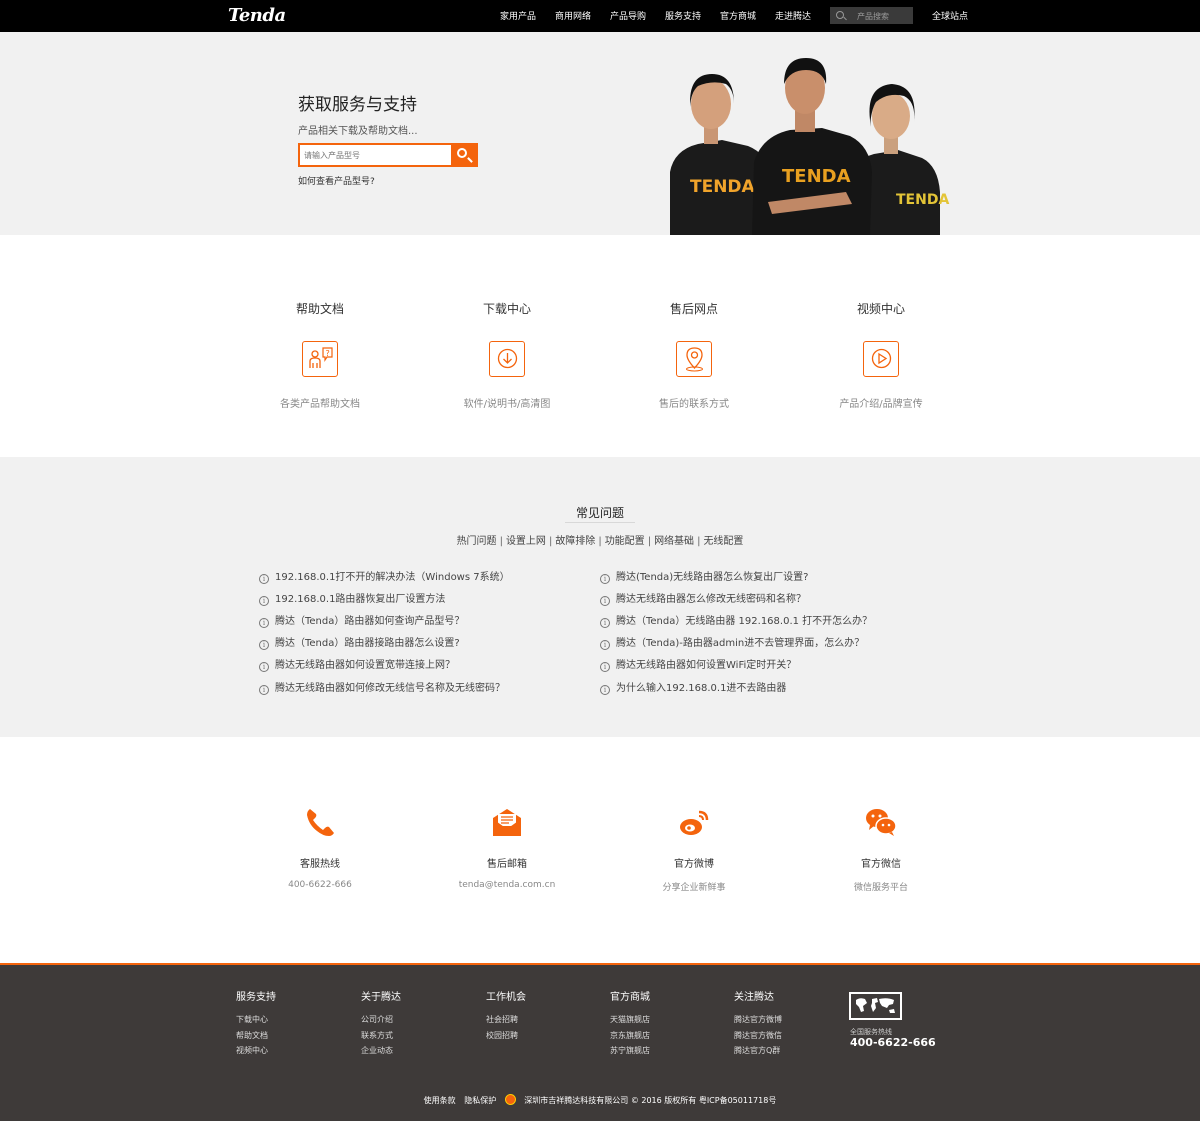 The image size is (1200, 1121). I want to click on service-aftersale-points: 售后网点 售后的联系方式, so click(694, 355).